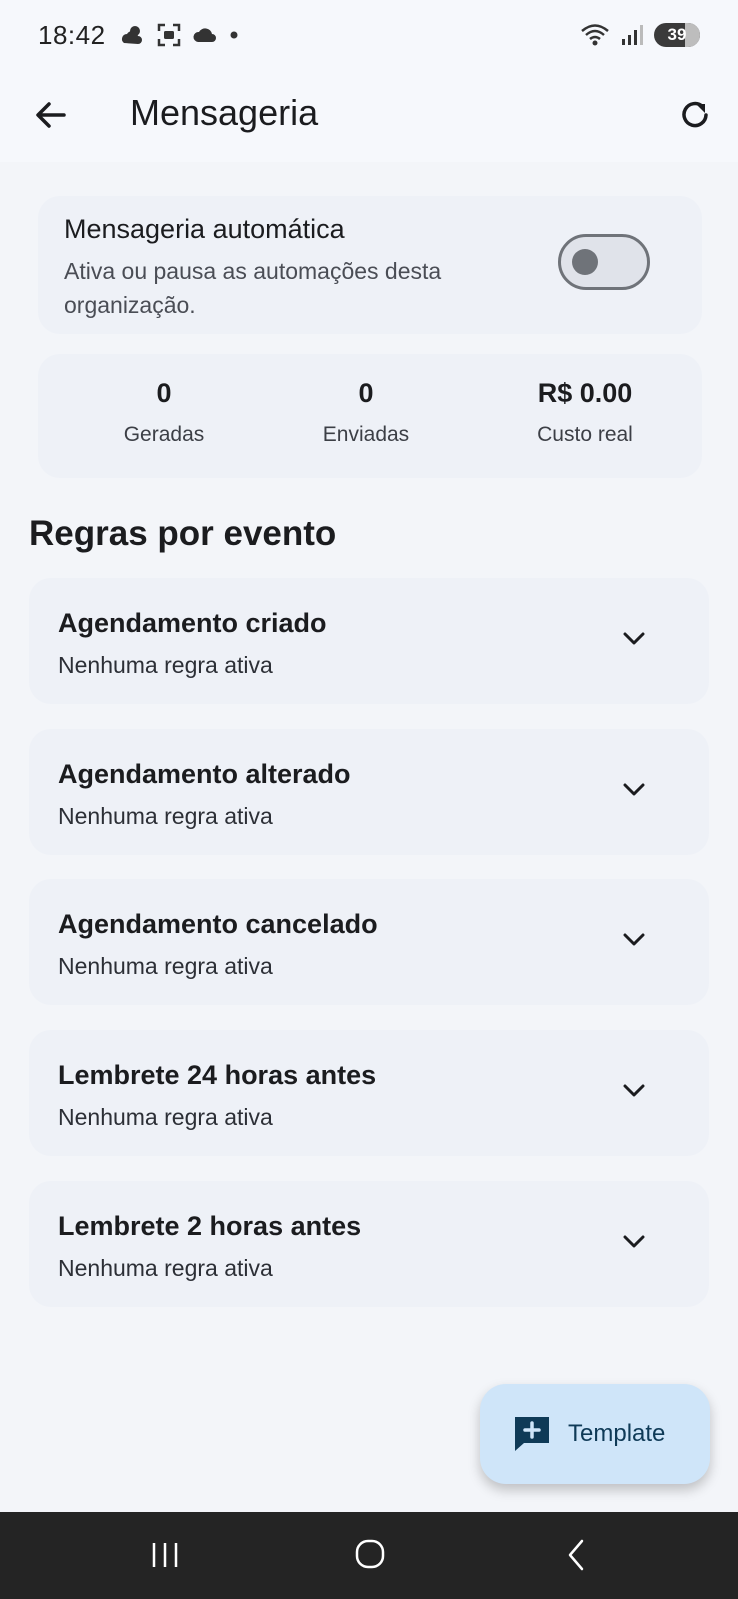  What do you see at coordinates (585, 434) in the screenshot?
I see `stat-label: Custo real` at bounding box center [585, 434].